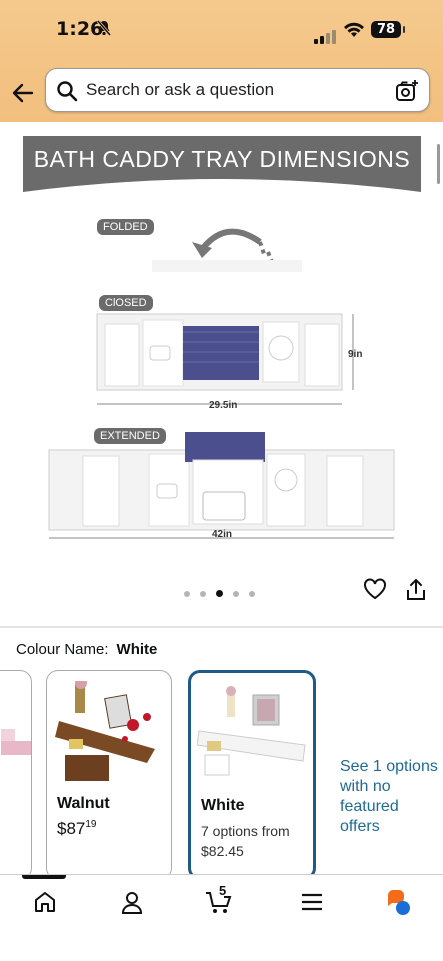 This screenshot has height=961, width=443. Describe the element at coordinates (391, 797) in the screenshot. I see `see-options-link: See 1 options with no featured offers` at that location.